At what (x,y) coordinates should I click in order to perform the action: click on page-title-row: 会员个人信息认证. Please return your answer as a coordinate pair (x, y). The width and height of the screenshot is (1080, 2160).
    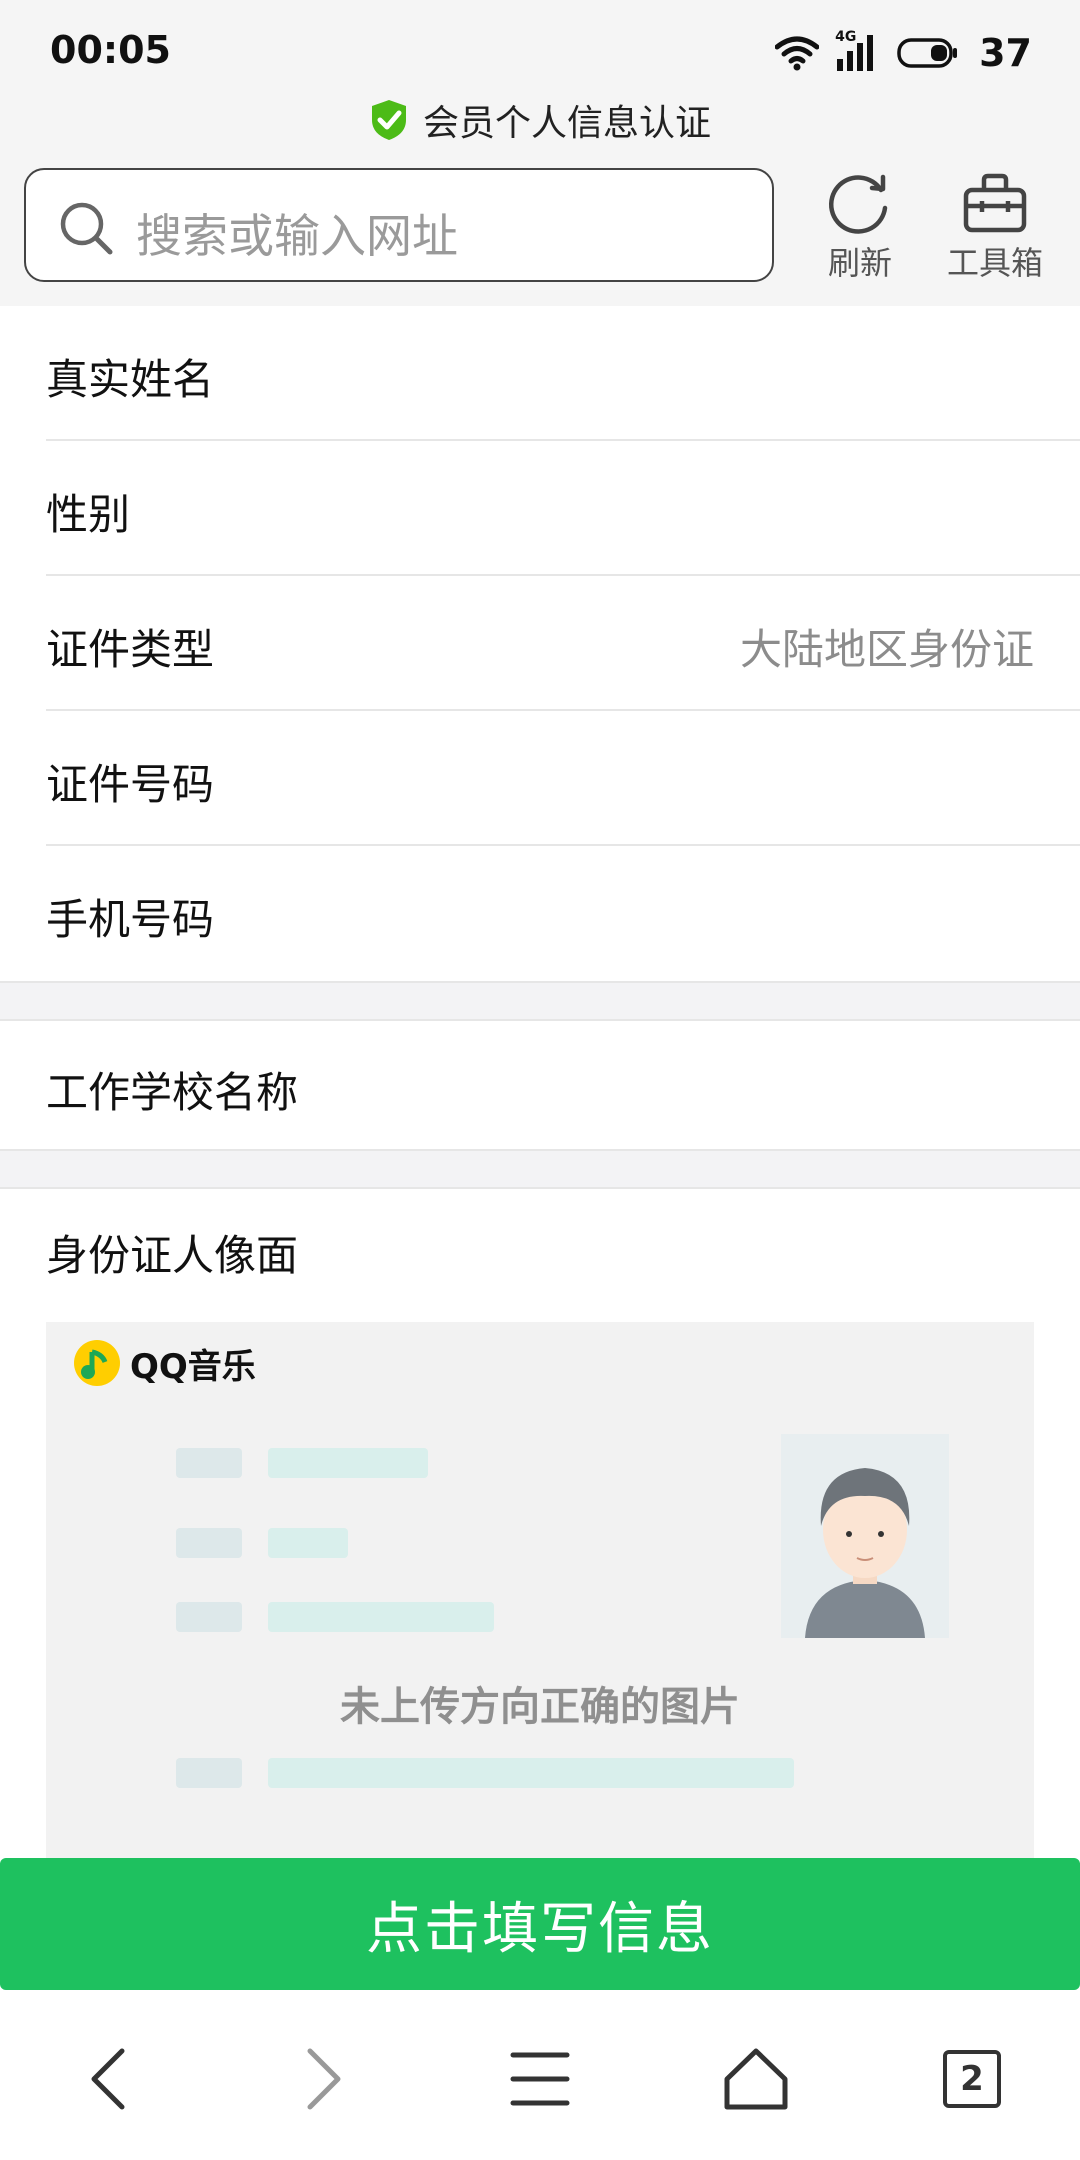
    Looking at the image, I should click on (540, 120).